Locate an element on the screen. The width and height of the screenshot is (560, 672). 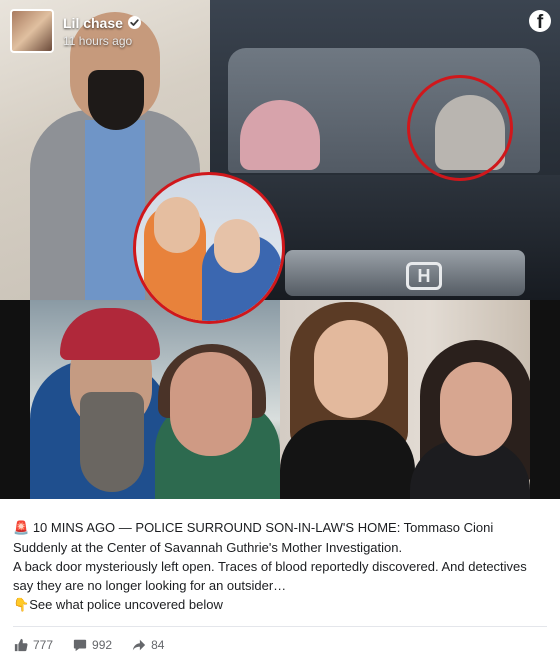
inset-circle-photo is located at coordinates (209, 248).